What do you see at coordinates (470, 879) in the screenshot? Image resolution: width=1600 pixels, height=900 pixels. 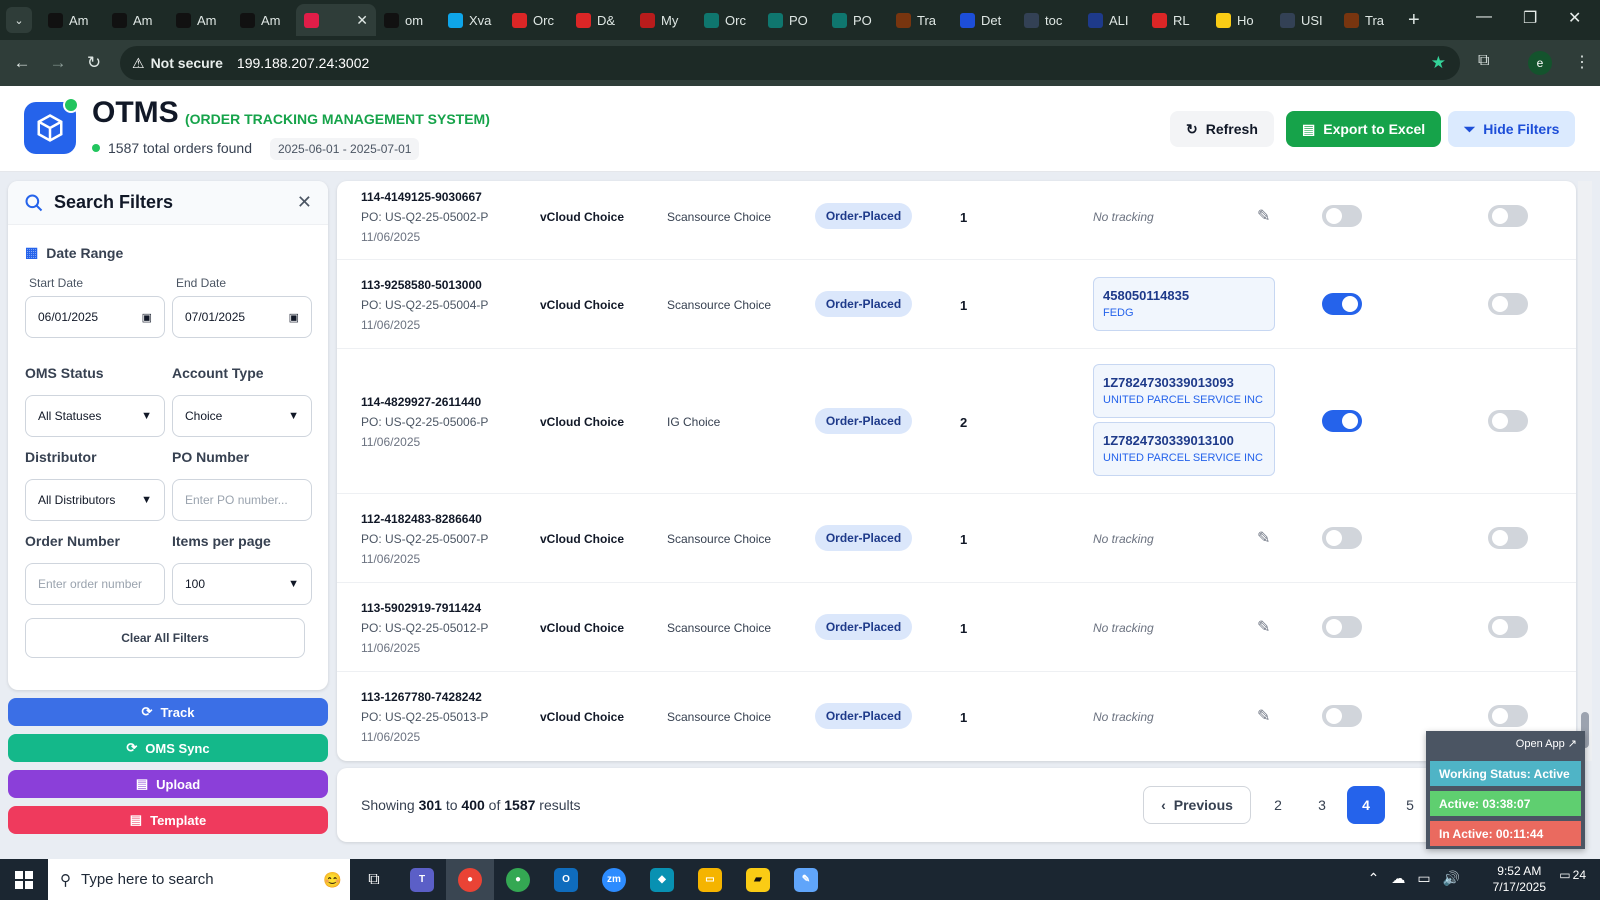 I see `chrome-icon: ●` at bounding box center [470, 879].